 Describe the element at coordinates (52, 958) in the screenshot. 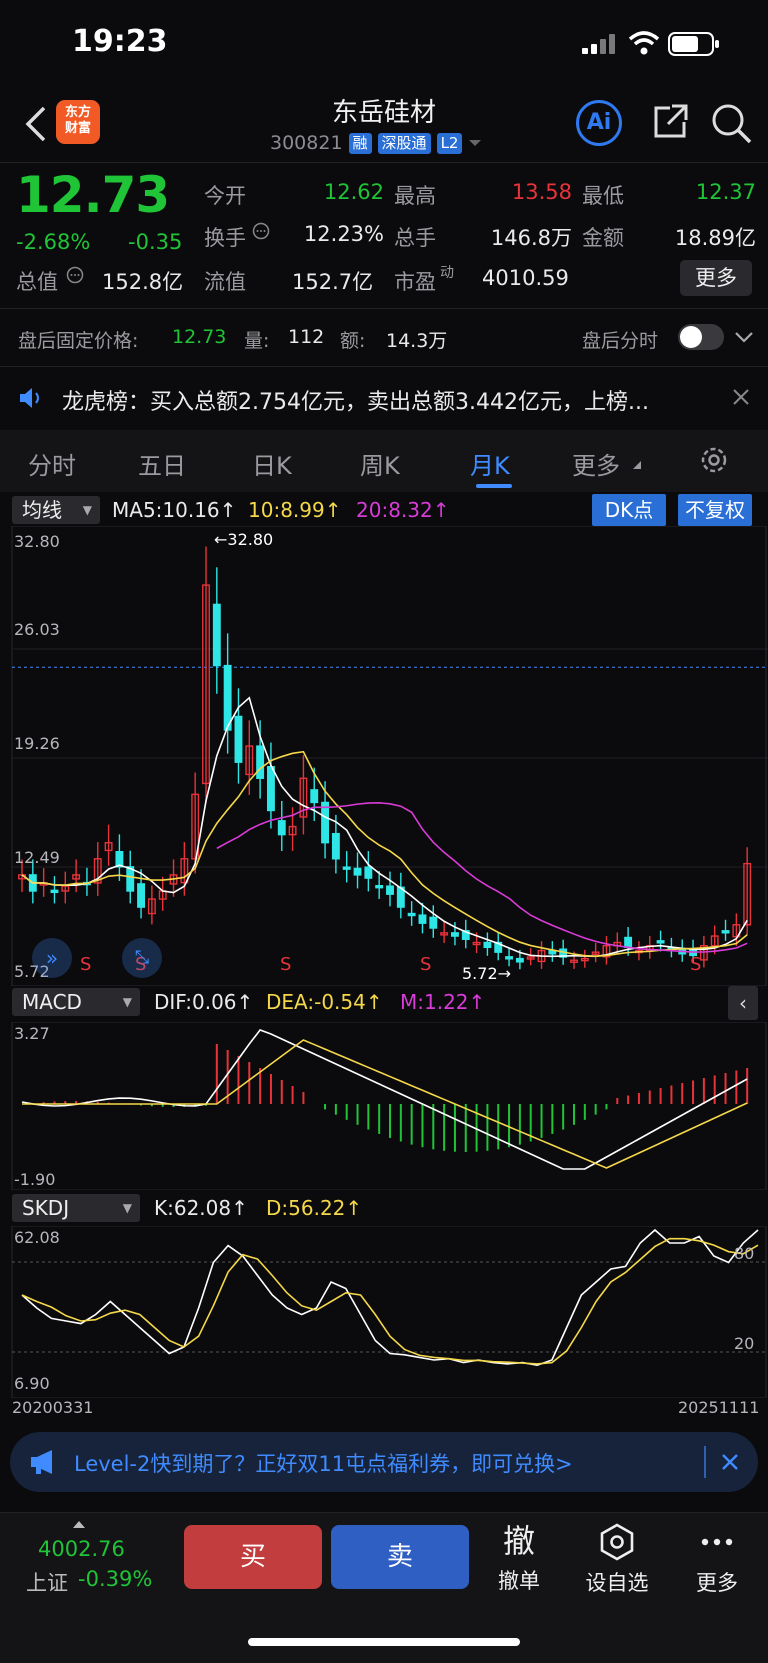

I see `expand-icon: »` at that location.